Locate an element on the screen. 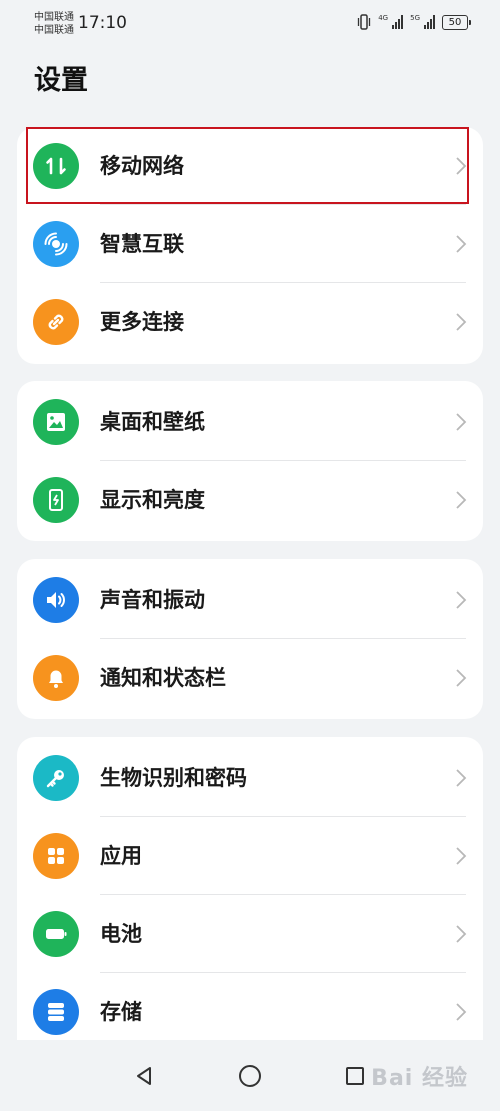 The width and height of the screenshot is (500, 1111). navigation-bar: Bai 经验 is located at coordinates (250, 1075).